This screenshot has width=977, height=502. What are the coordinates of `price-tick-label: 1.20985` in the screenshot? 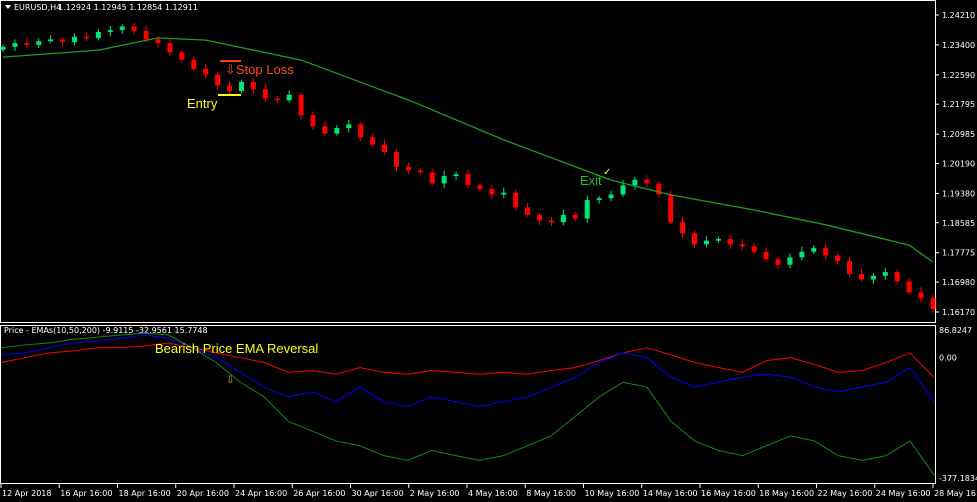 It's located at (958, 134).